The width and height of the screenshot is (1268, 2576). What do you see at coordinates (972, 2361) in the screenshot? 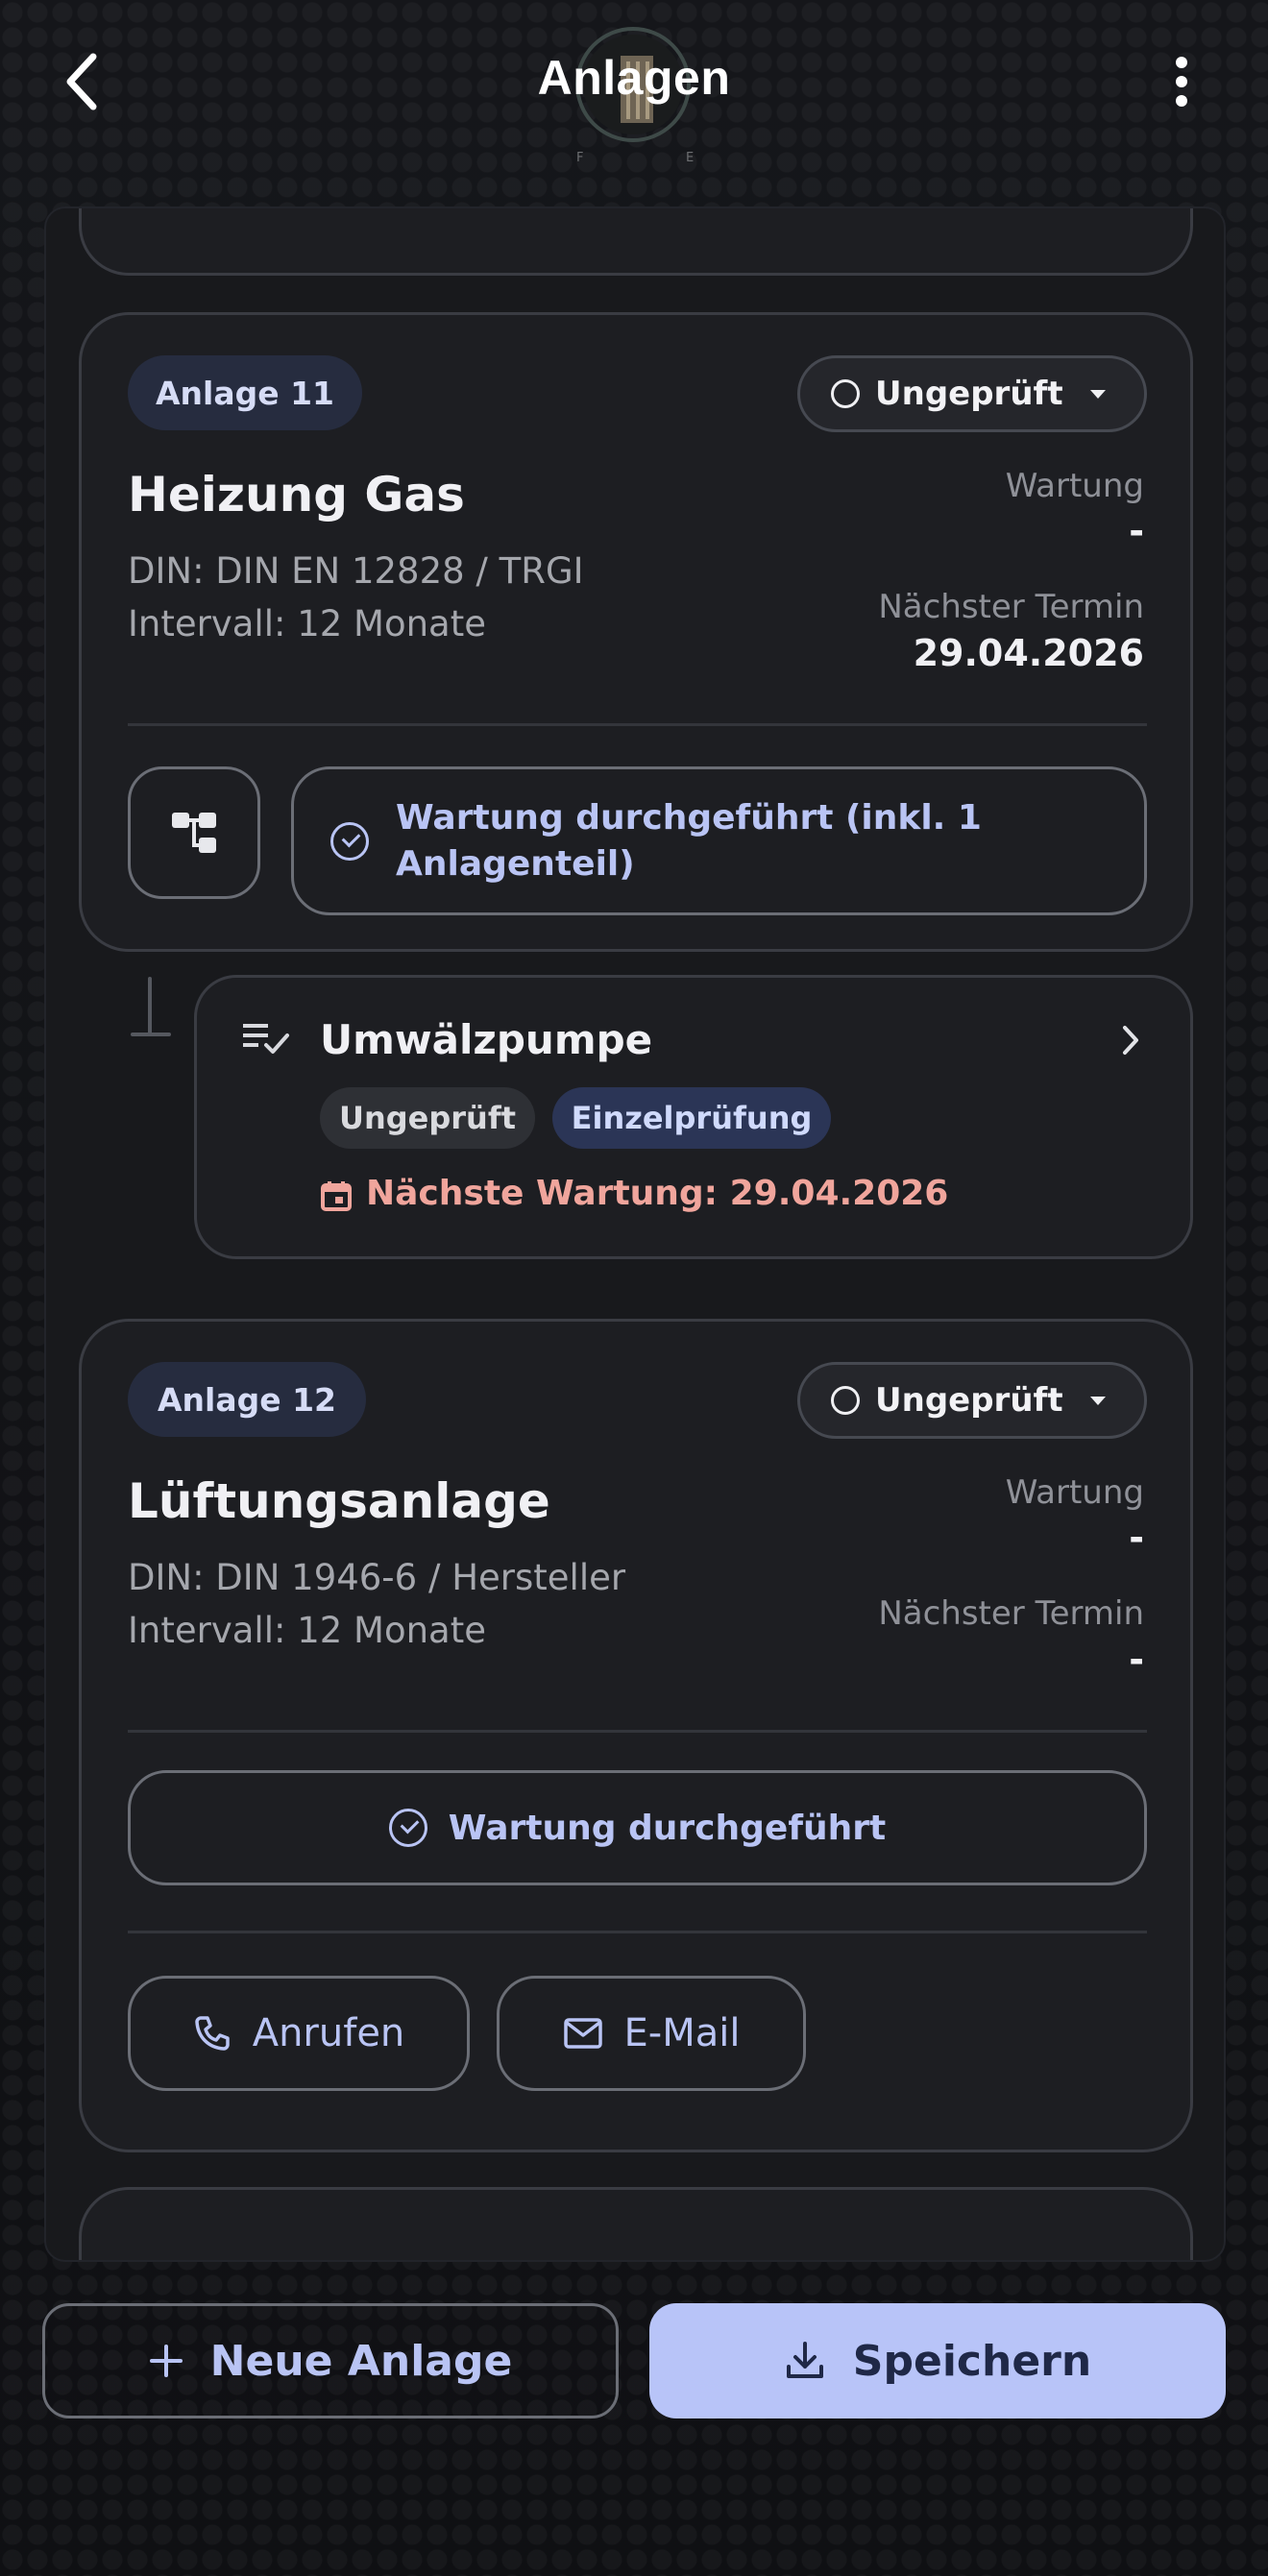
I see `save-label: Speichern` at bounding box center [972, 2361].